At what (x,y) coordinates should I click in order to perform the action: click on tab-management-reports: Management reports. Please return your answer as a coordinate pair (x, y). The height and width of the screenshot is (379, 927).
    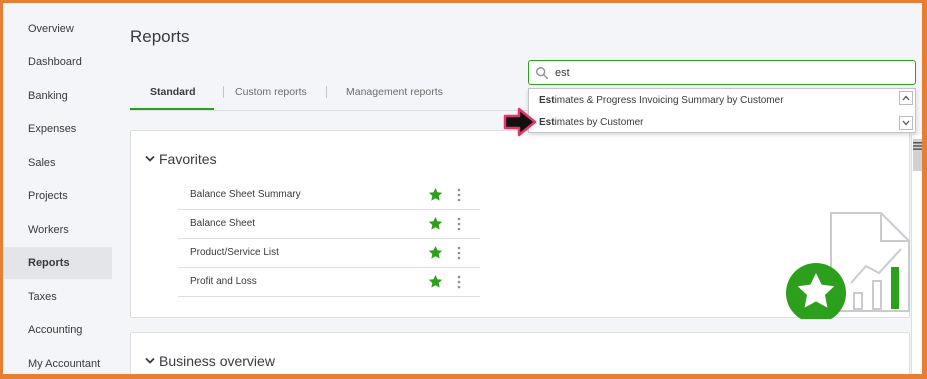
    Looking at the image, I should click on (394, 96).